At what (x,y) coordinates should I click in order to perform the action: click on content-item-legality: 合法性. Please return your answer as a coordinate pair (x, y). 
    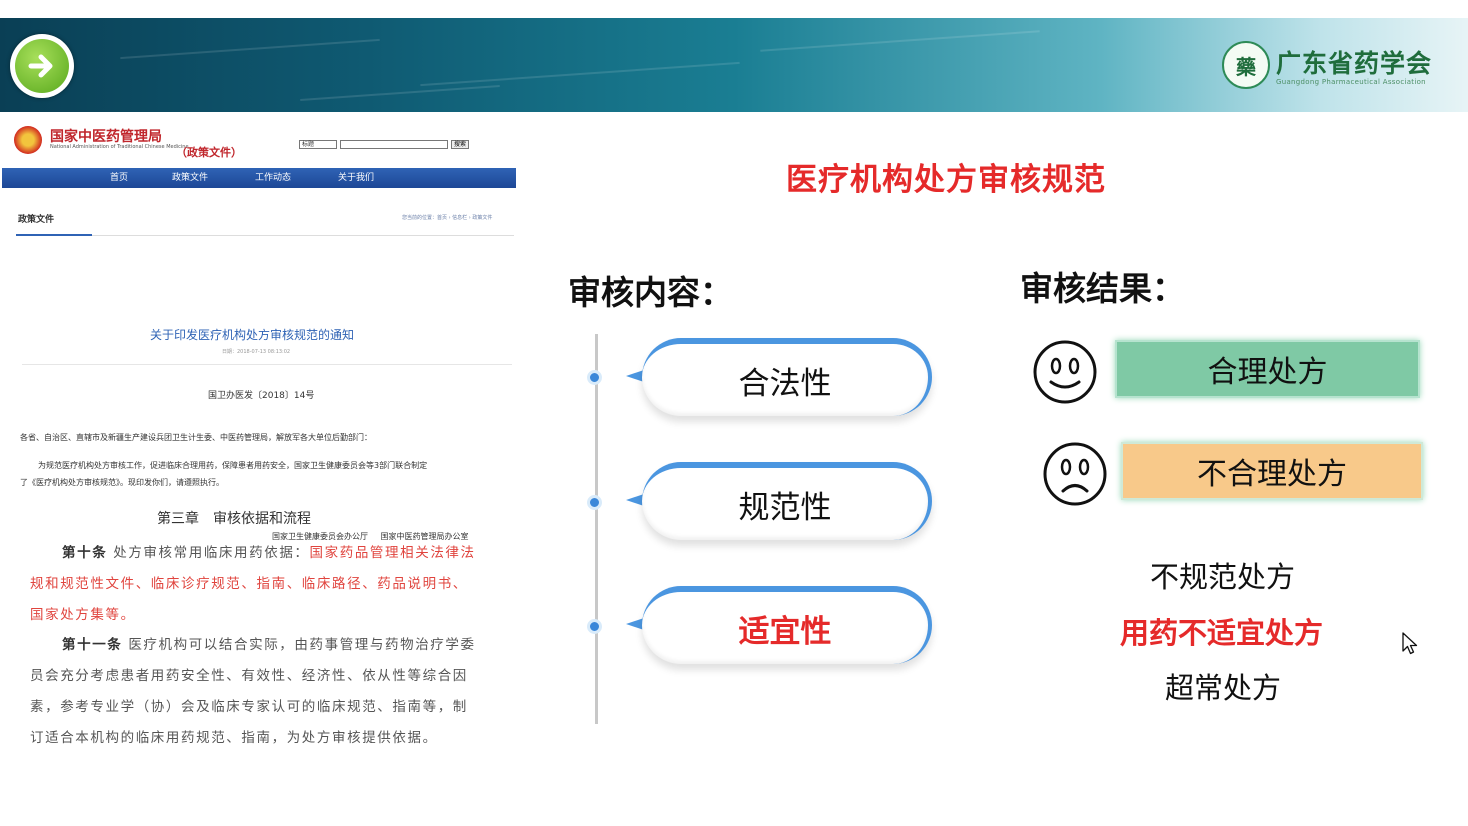
    Looking at the image, I should click on (778, 378).